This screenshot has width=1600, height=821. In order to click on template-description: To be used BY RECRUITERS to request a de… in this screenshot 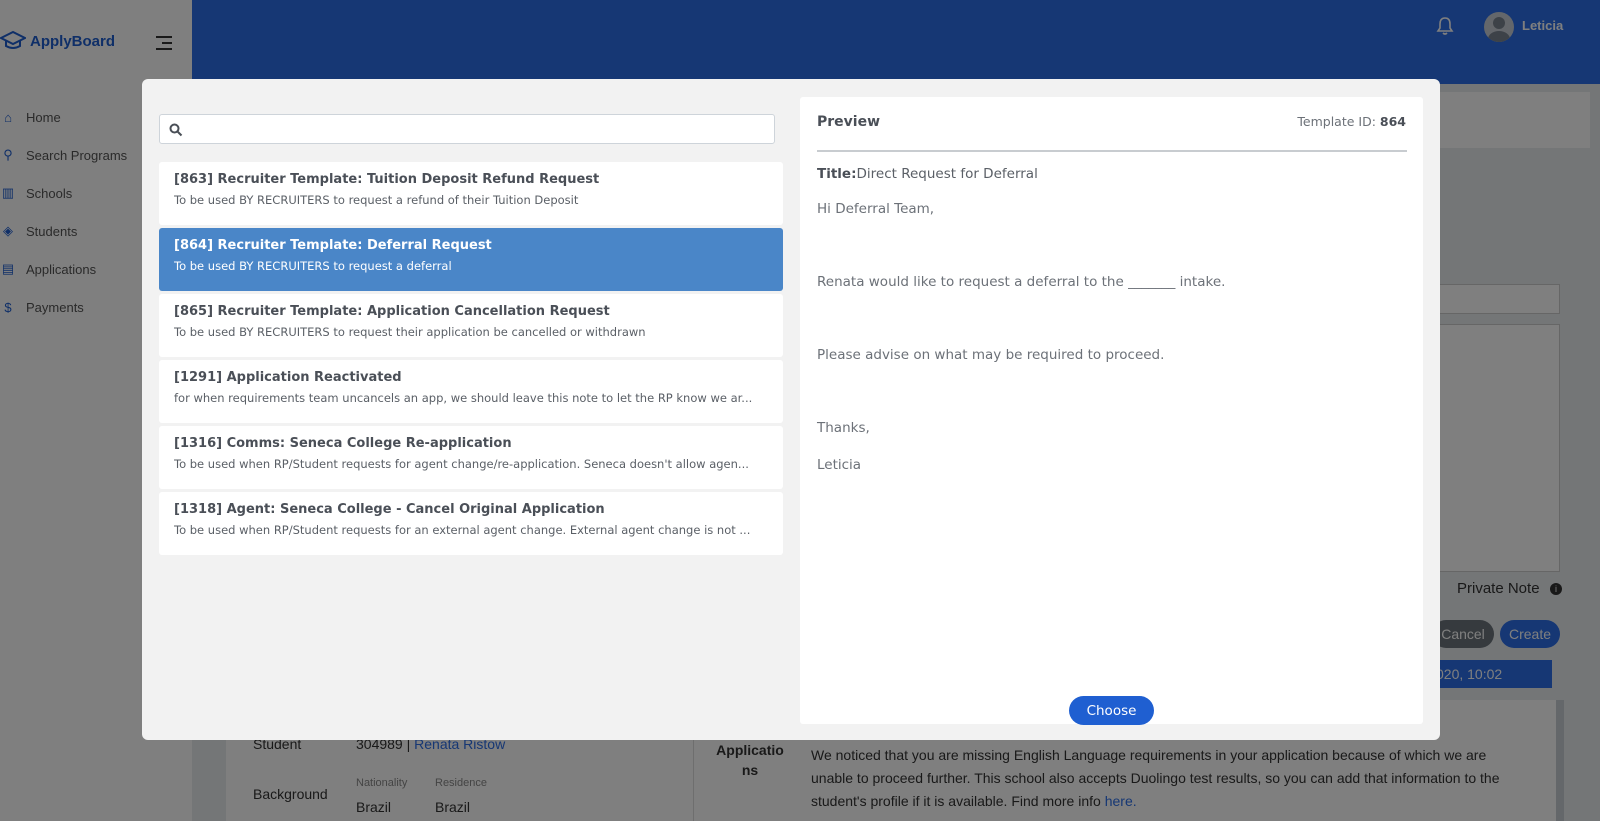, I will do `click(313, 266)`.